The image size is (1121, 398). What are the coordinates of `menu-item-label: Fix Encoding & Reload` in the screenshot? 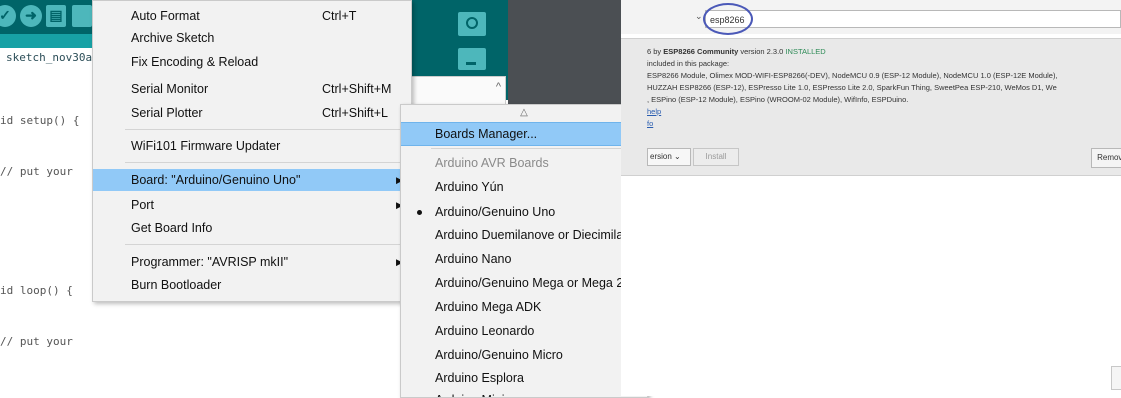 It's located at (195, 62).